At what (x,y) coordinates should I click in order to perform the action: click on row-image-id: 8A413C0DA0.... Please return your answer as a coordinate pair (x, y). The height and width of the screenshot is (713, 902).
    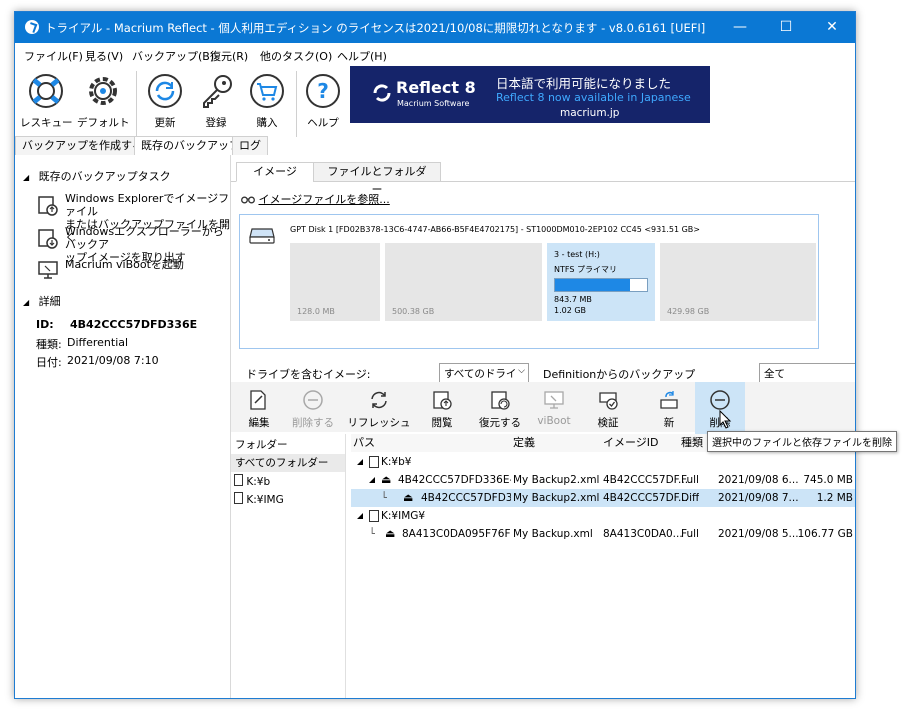
    Looking at the image, I should click on (643, 534).